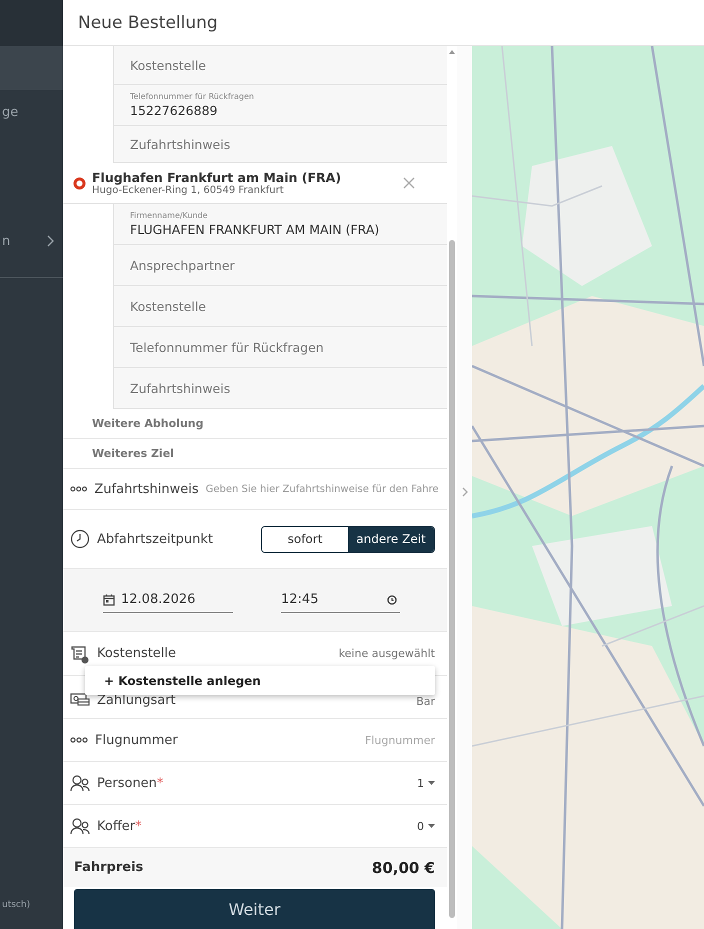  I want to click on destination-name: Flughafen Frankfurt am Main (FRA), so click(217, 177).